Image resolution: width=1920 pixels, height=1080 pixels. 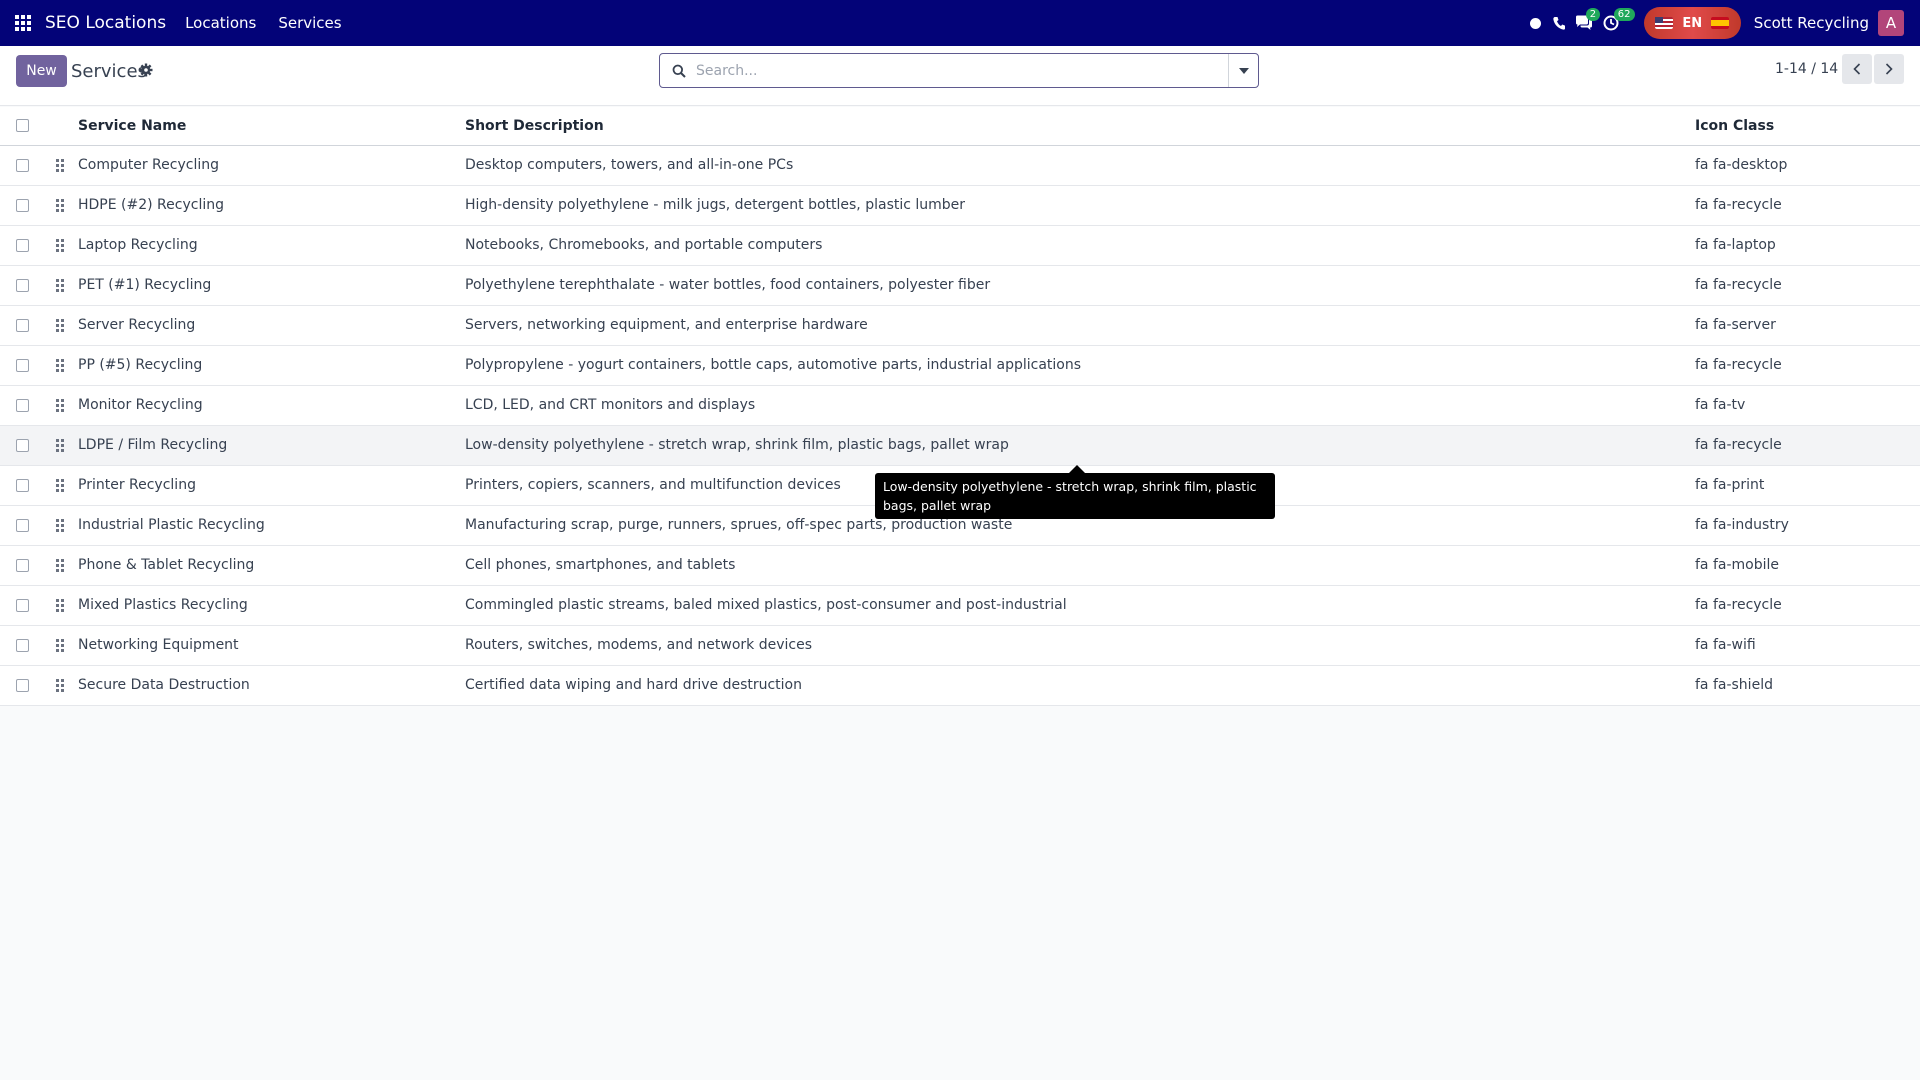 What do you see at coordinates (271, 405) in the screenshot?
I see `service-name-cell: Monitor Recycling` at bounding box center [271, 405].